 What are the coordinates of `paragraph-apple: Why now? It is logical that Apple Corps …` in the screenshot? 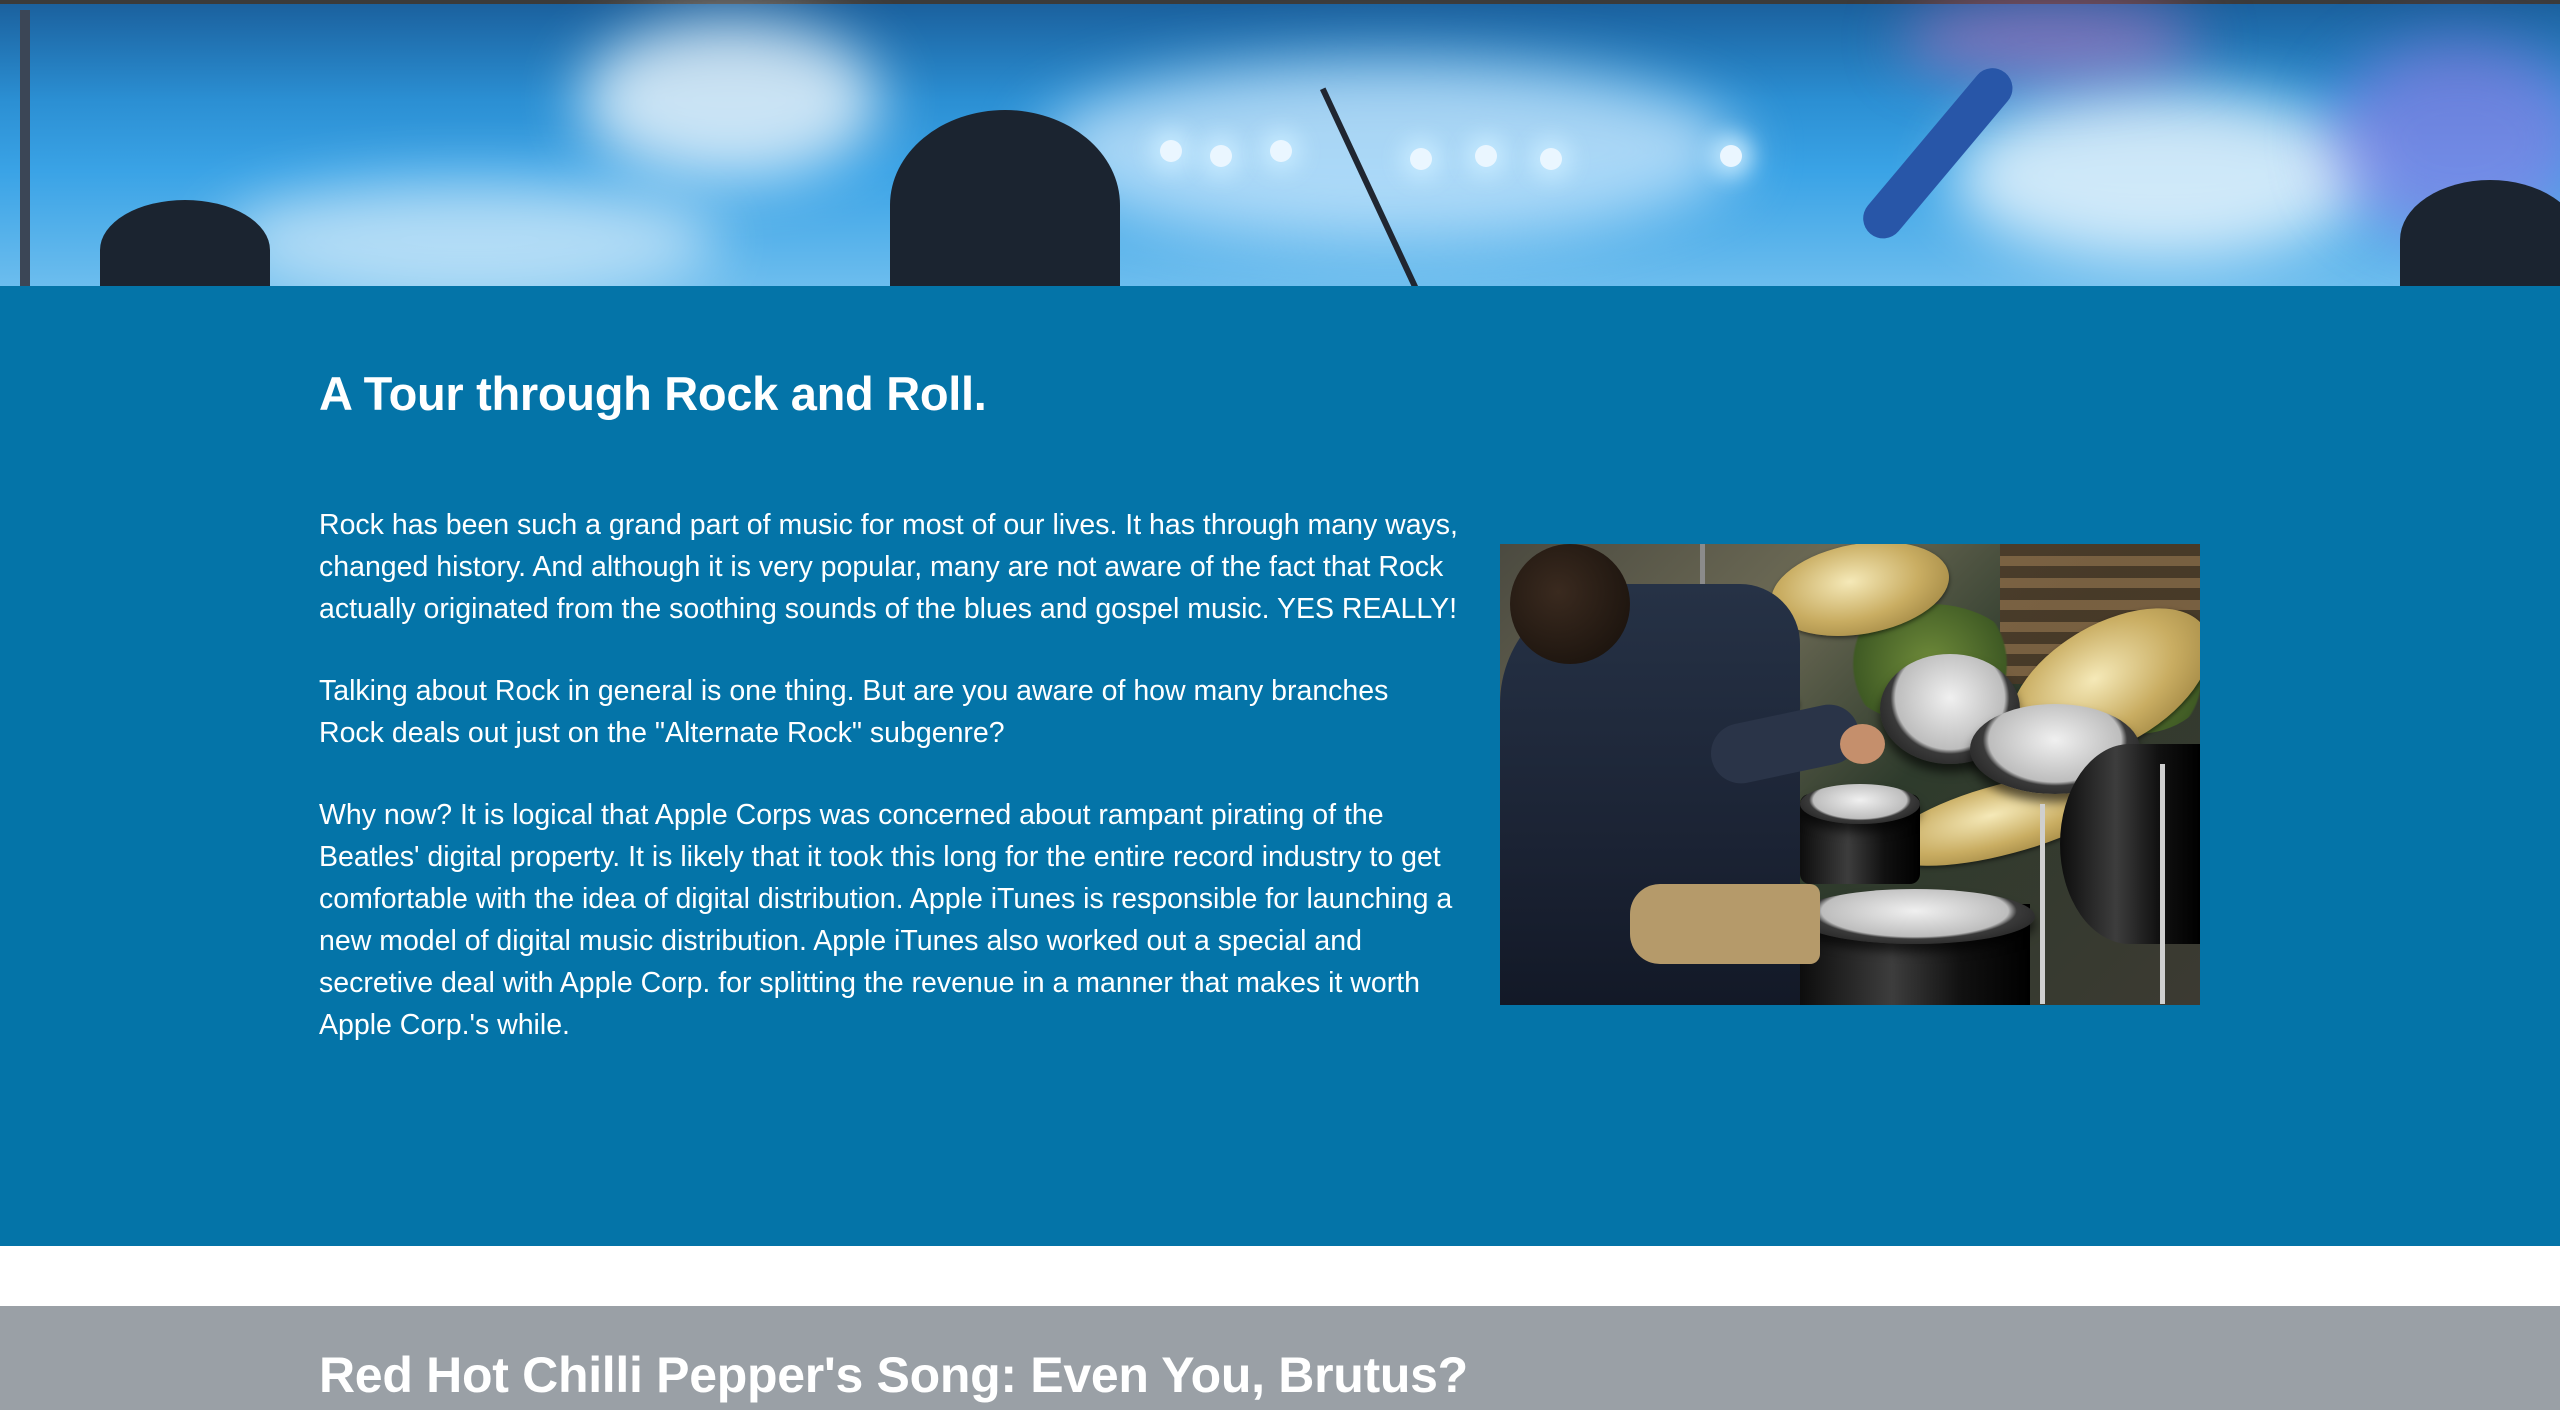 It's located at (886, 920).